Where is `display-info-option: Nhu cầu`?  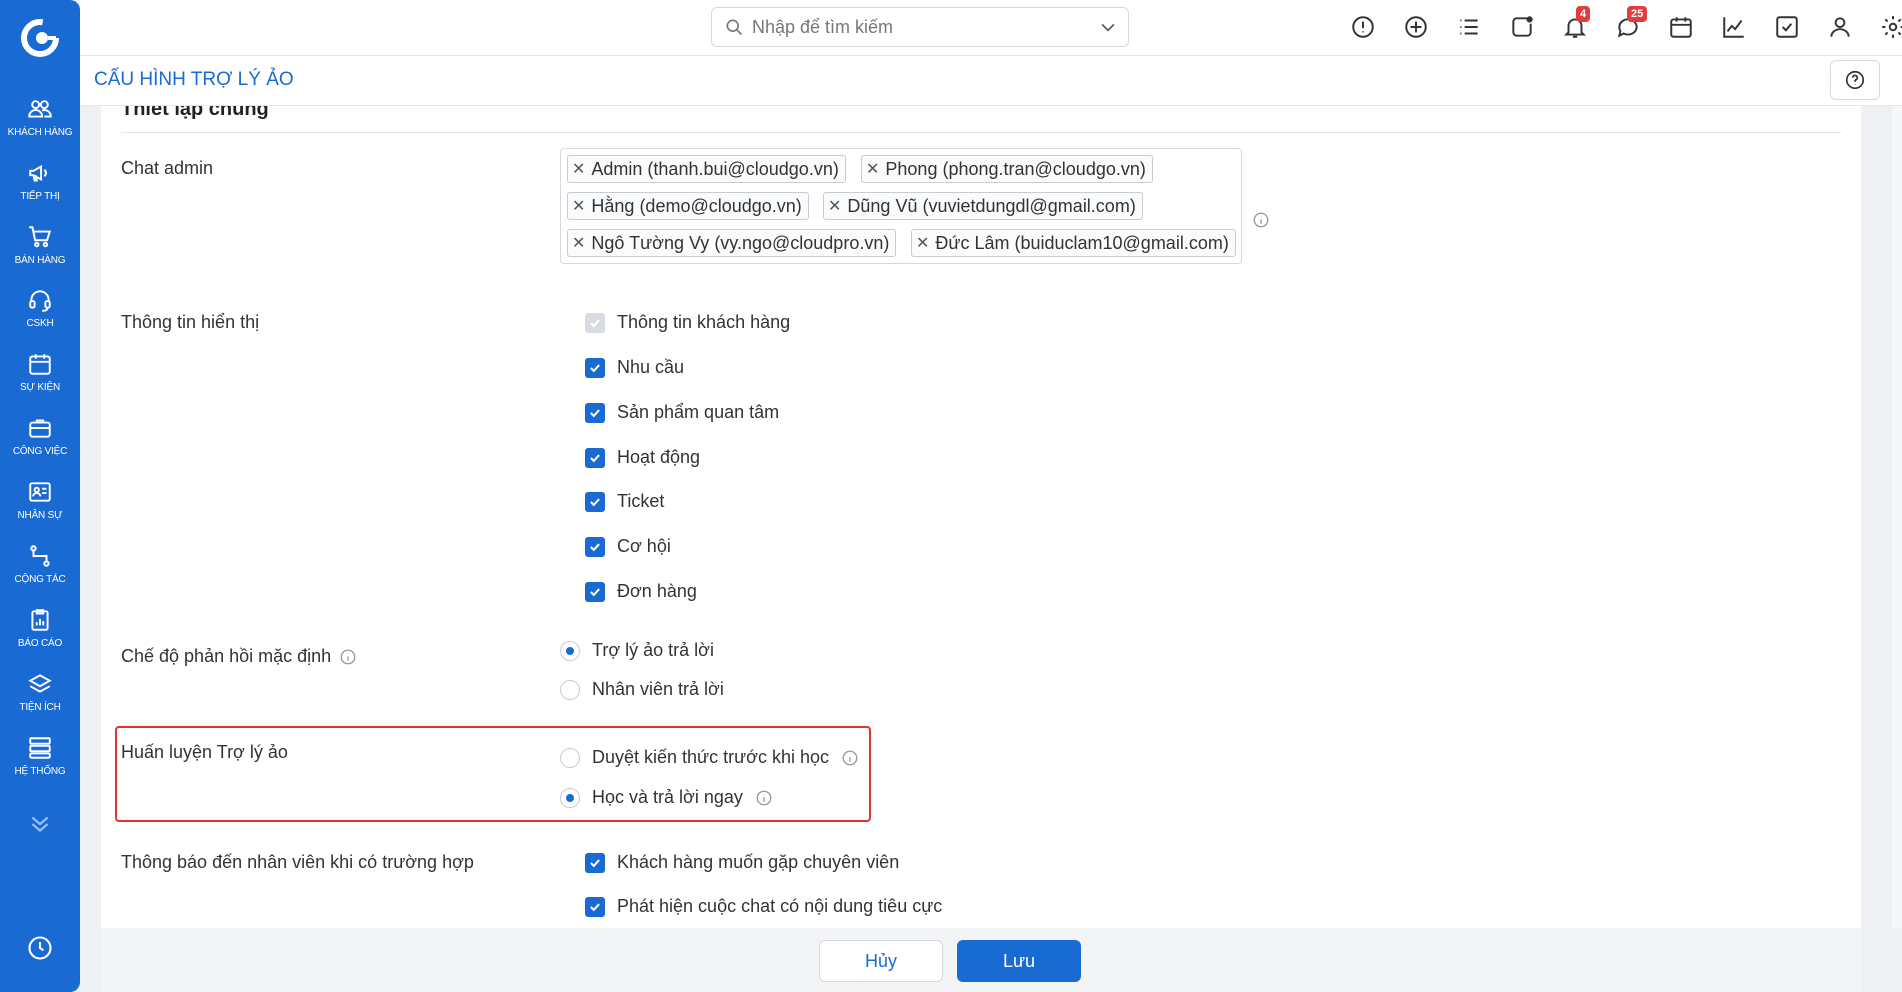 display-info-option: Nhu cầu is located at coordinates (634, 367).